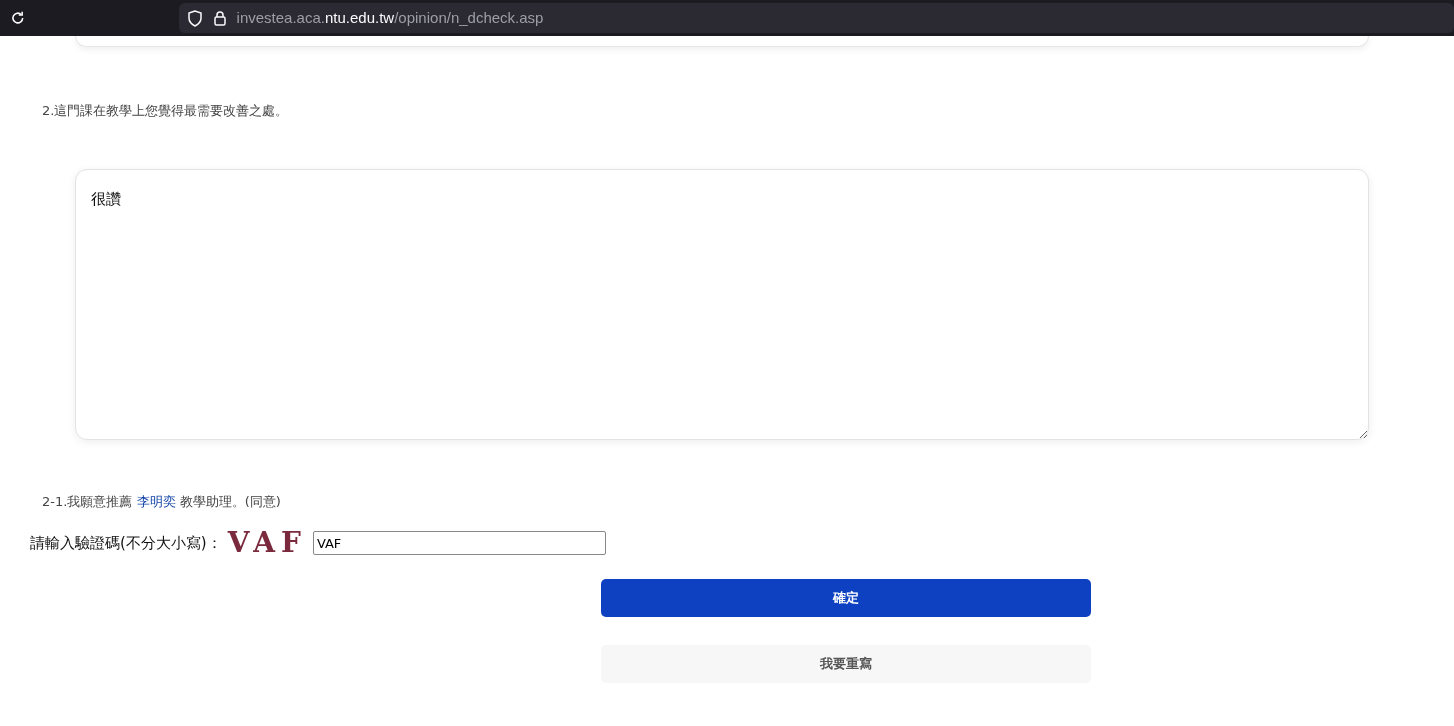 The height and width of the screenshot is (726, 1454). I want to click on confirm-button: 確定, so click(846, 598).